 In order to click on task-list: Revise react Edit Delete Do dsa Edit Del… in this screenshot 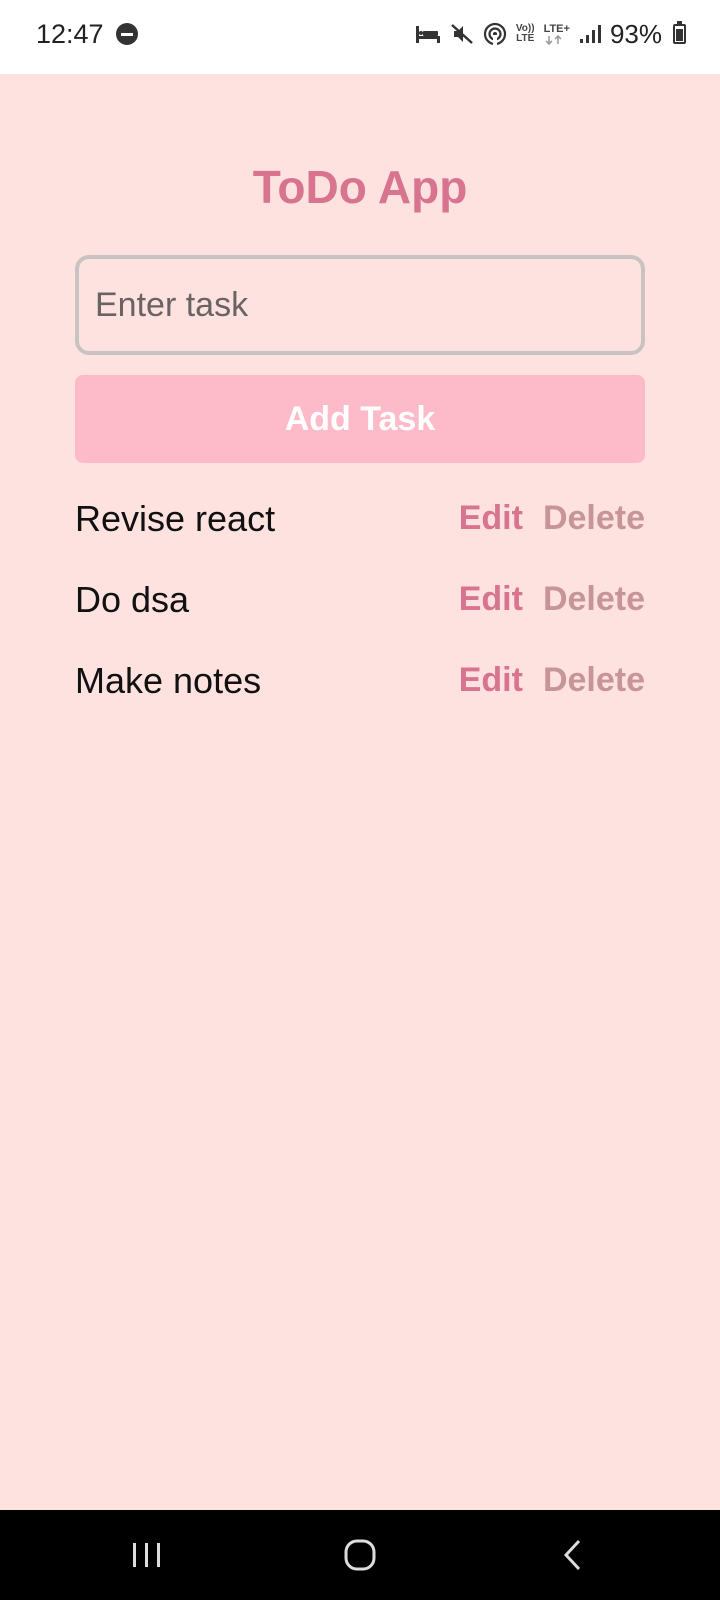, I will do `click(360, 599)`.